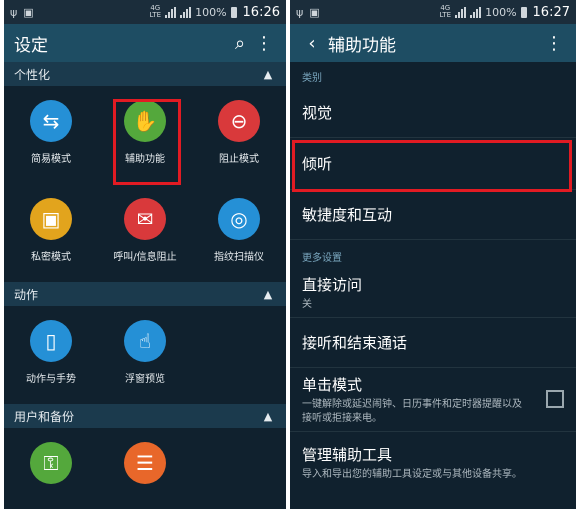 This screenshot has height=509, width=580. What do you see at coordinates (433, 400) in the screenshot?
I see `row-single-tap-mode: 单击模式 一键解除或延迟闹钟、日历事件和定时器提醒以及接听或拒接来电。` at bounding box center [433, 400].